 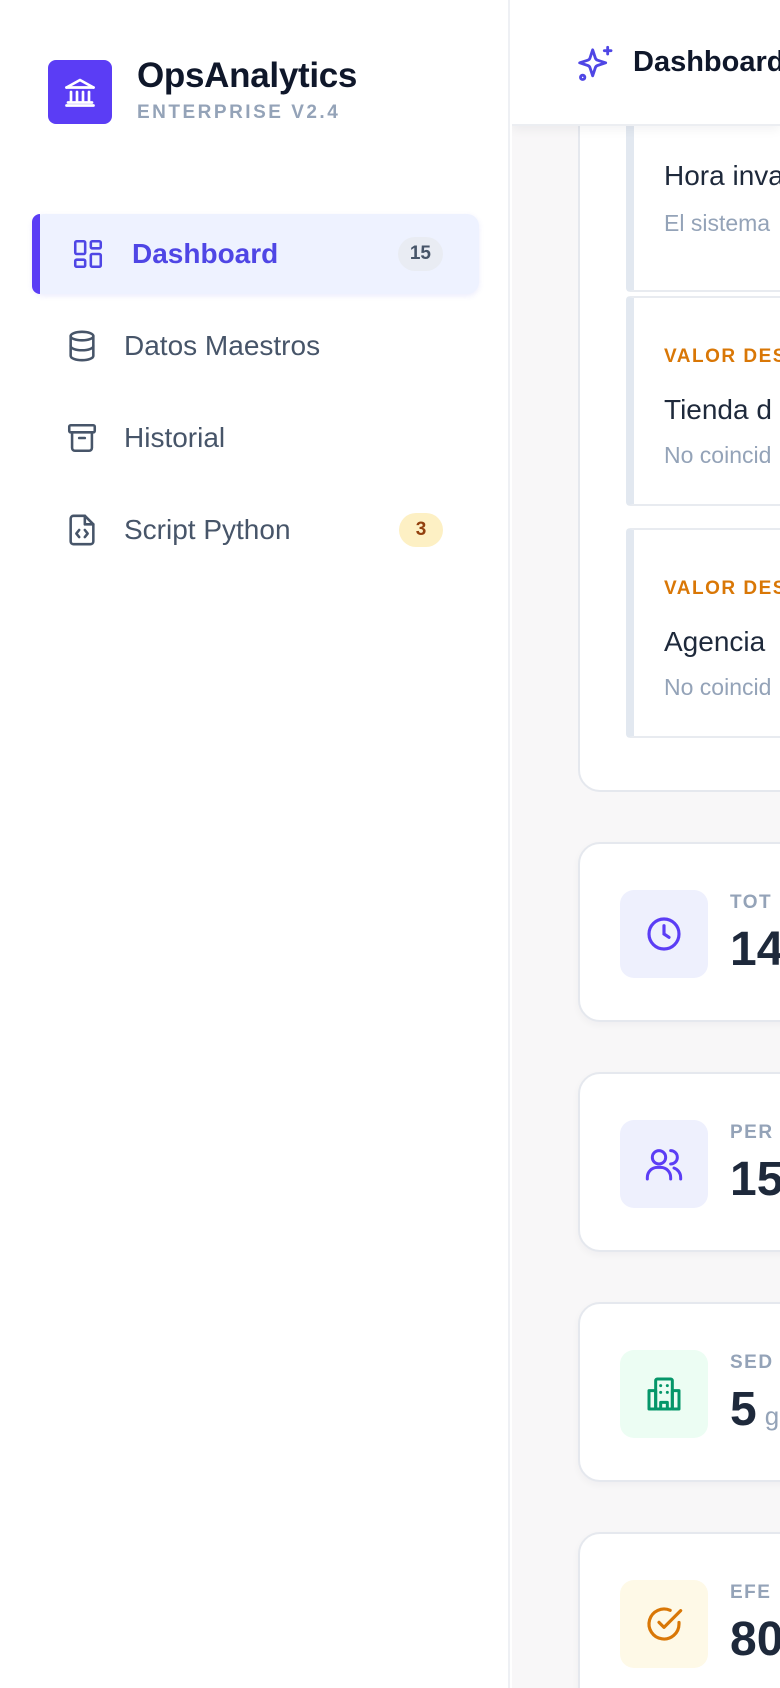 I want to click on stat-value: 5g, so click(x=755, y=1409).